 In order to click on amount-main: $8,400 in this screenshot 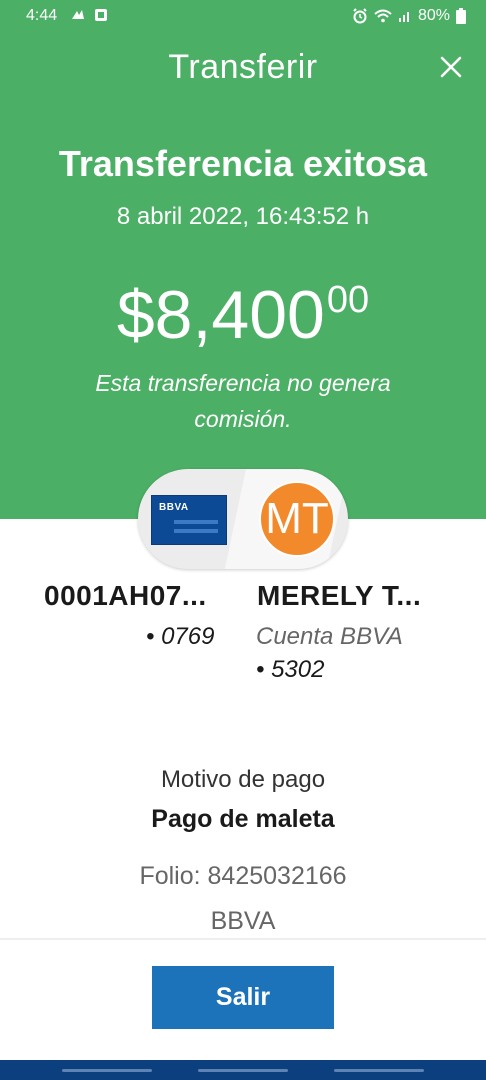, I will do `click(220, 315)`.